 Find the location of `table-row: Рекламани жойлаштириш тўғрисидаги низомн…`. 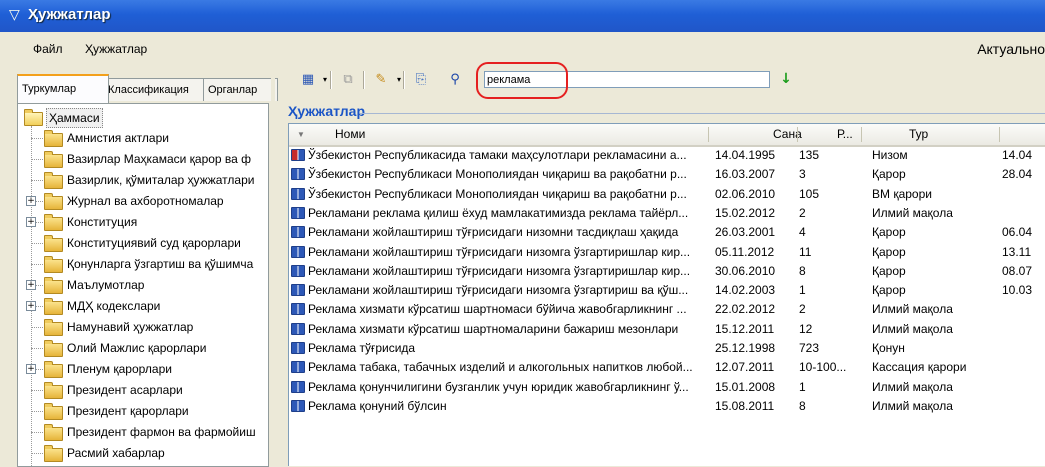

table-row: Рекламани жойлаштириш тўғрисидаги низомн… is located at coordinates (667, 232).